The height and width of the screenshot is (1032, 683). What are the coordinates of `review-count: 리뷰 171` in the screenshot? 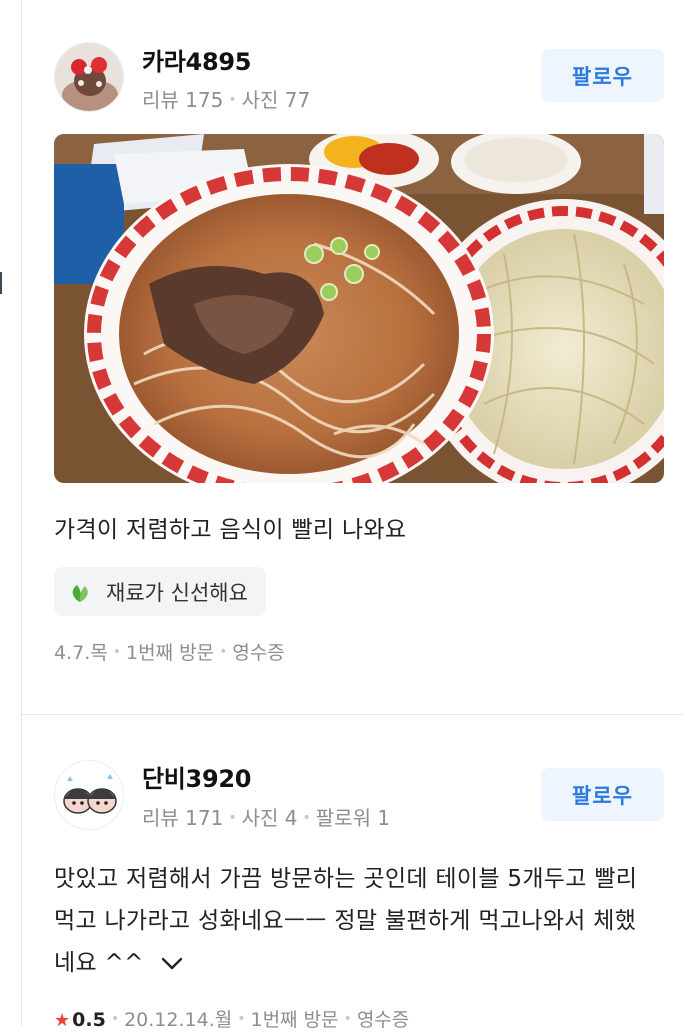 It's located at (183, 818).